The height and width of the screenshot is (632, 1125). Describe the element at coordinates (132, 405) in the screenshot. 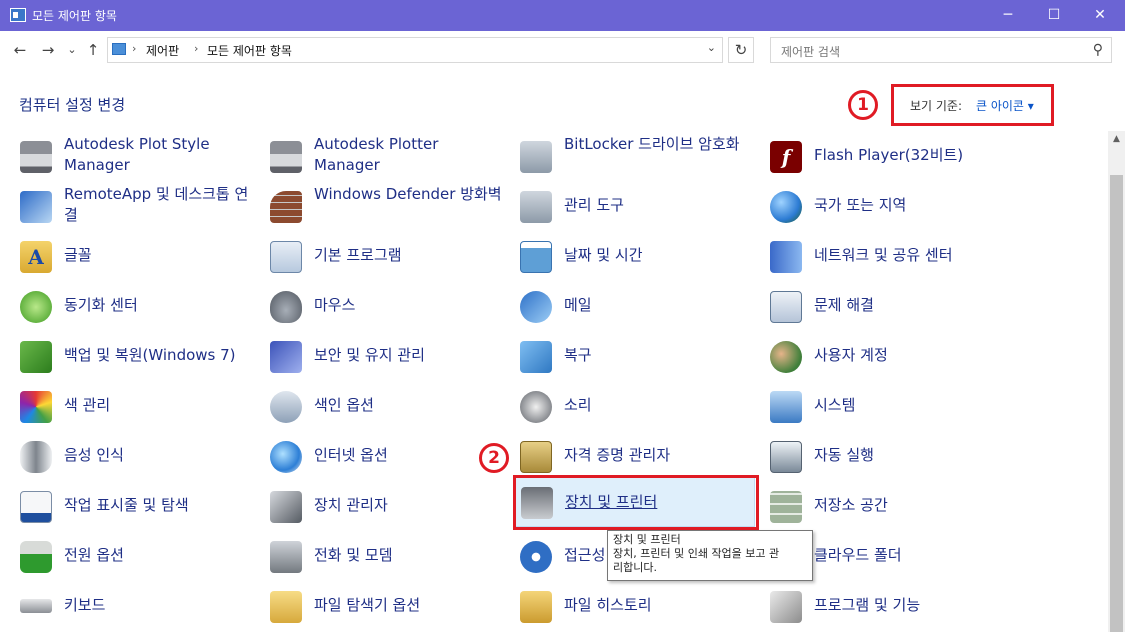

I see `item-color-management: 색 관리` at that location.